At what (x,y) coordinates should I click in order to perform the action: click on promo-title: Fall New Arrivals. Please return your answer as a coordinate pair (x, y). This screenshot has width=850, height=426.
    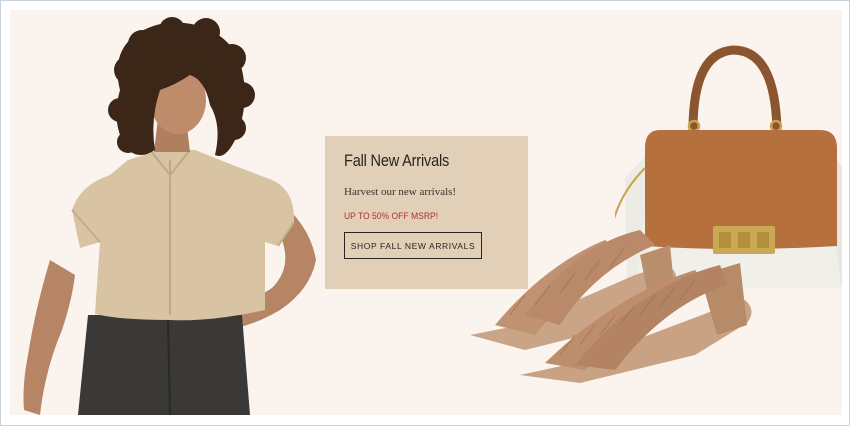
    Looking at the image, I should click on (397, 161).